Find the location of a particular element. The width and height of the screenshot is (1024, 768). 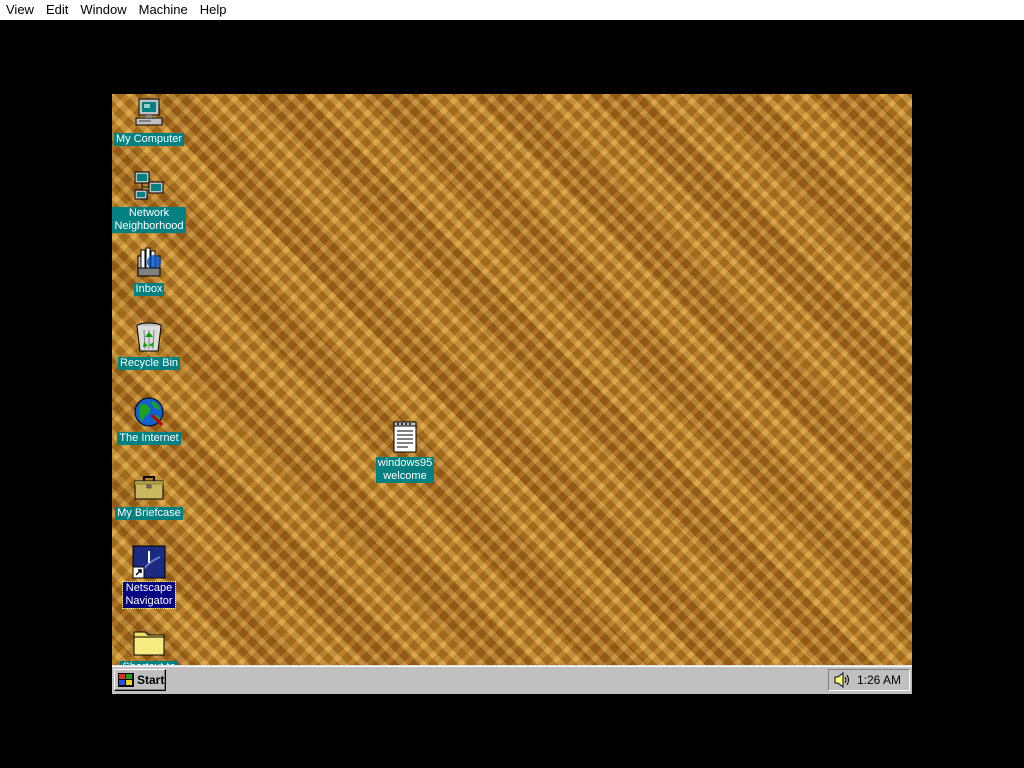

desktop-icon-netscape-navigator: Netscape Navigator is located at coordinates (149, 577).